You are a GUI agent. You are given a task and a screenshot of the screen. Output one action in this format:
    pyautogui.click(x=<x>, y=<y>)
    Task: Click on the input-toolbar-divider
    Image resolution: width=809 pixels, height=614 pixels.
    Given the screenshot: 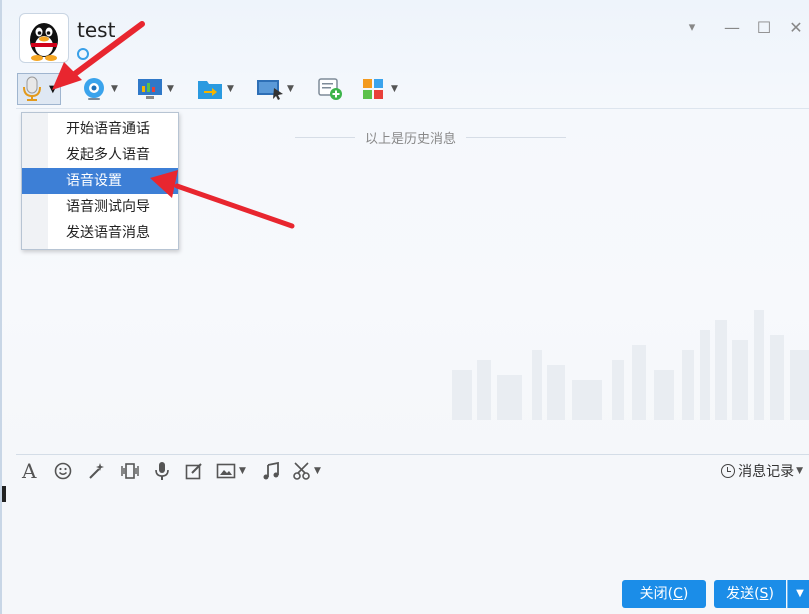 What is the action you would take?
    pyautogui.click(x=412, y=454)
    